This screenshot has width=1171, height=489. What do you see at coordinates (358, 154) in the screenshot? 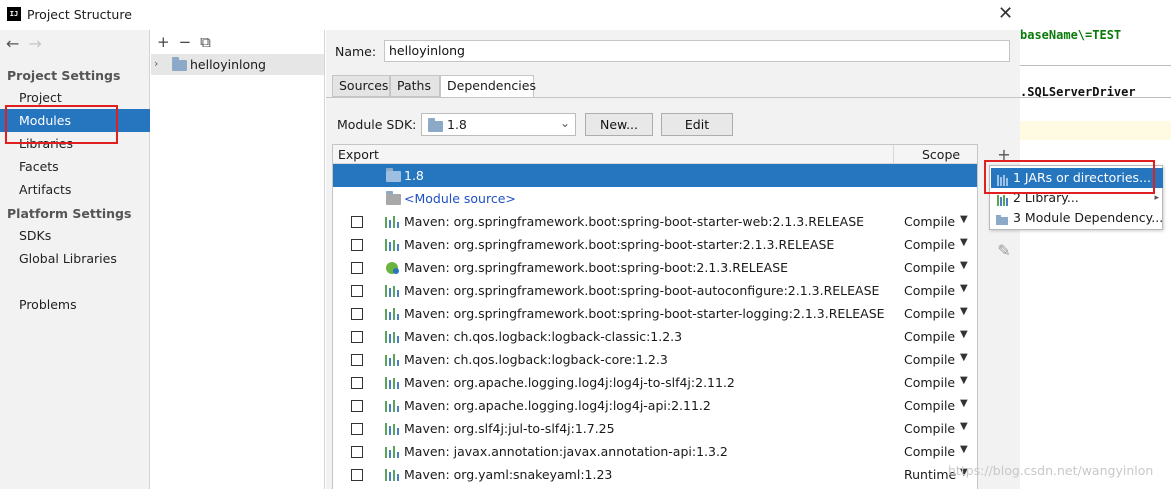
I see `column-export: Export` at bounding box center [358, 154].